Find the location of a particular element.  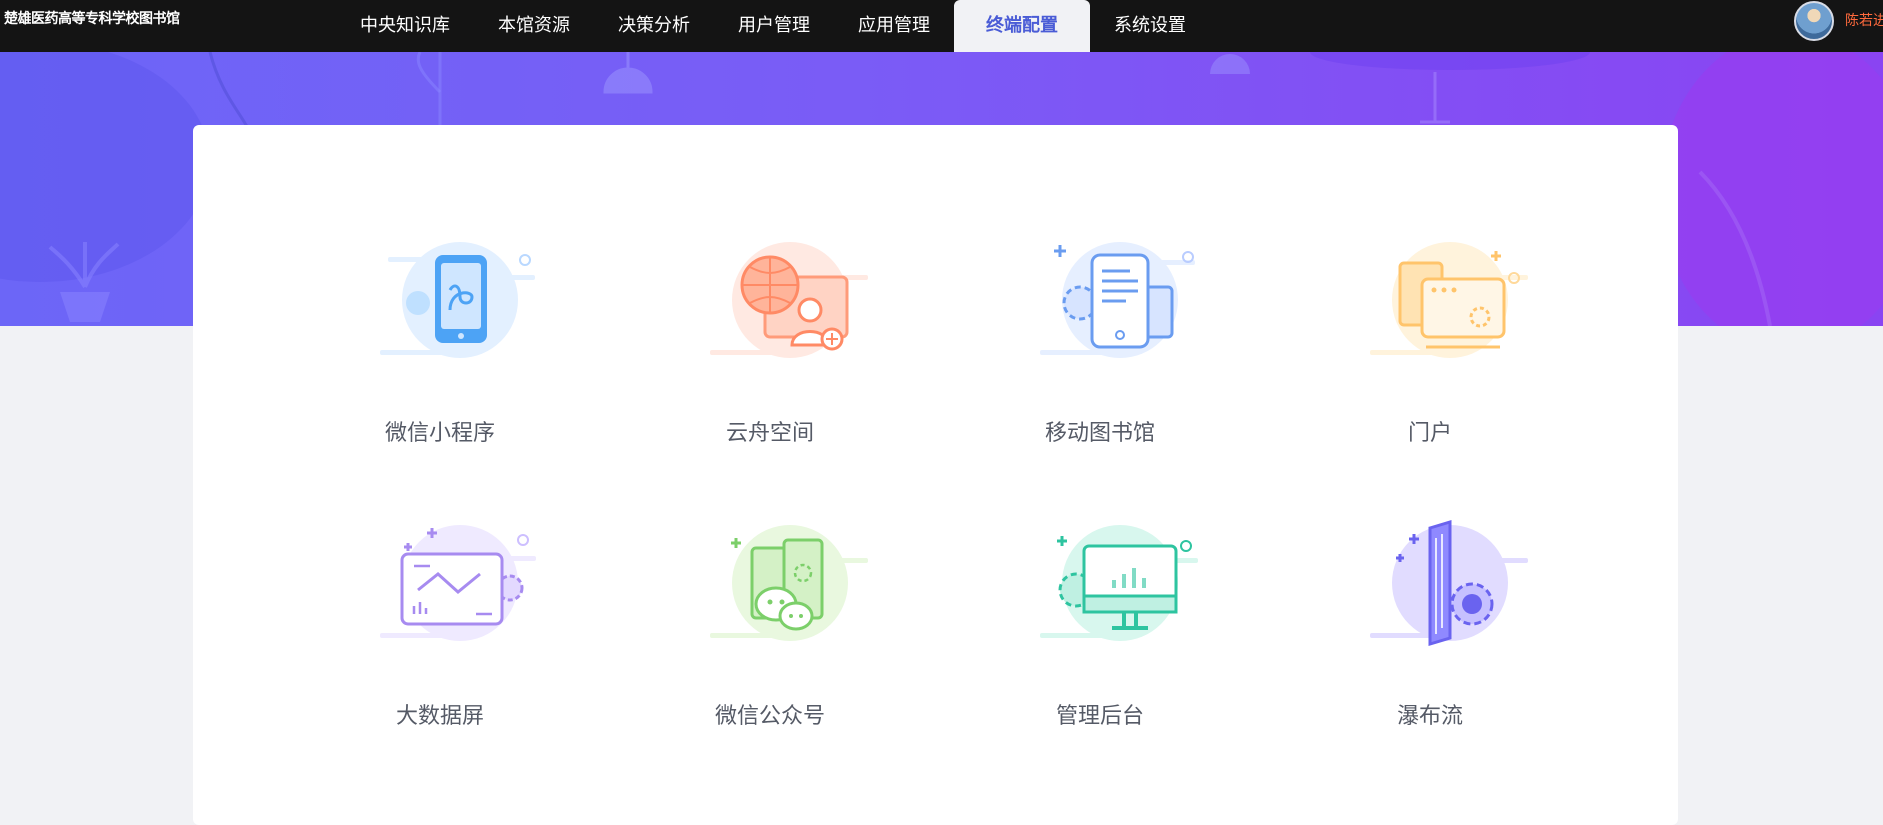

main-nav: 中央知识库 本馆资源 决策分析 用户管理 应用管理 终端配置 系统设置 is located at coordinates (773, 26).